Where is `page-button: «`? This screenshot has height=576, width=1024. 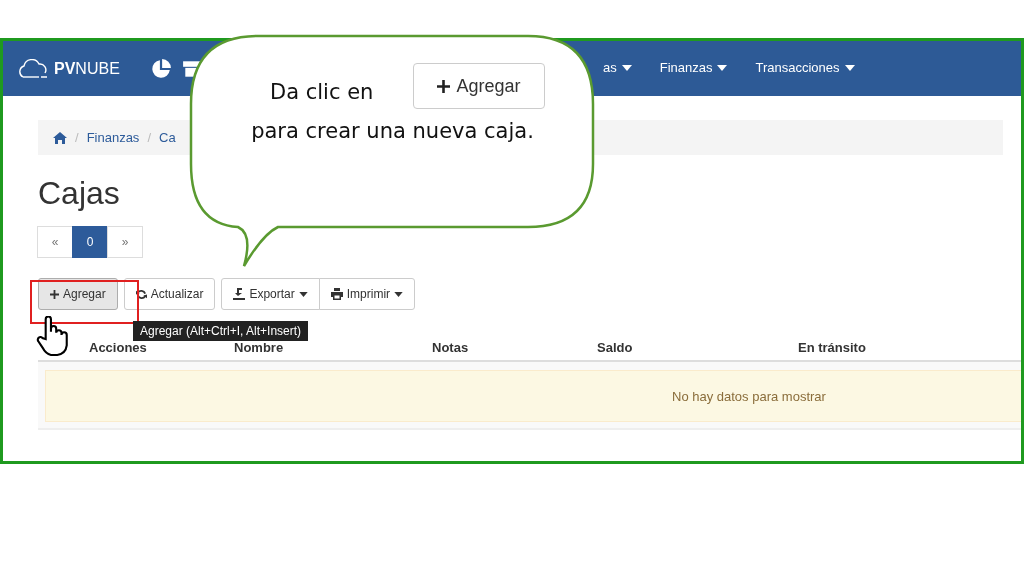 page-button: « is located at coordinates (55, 242).